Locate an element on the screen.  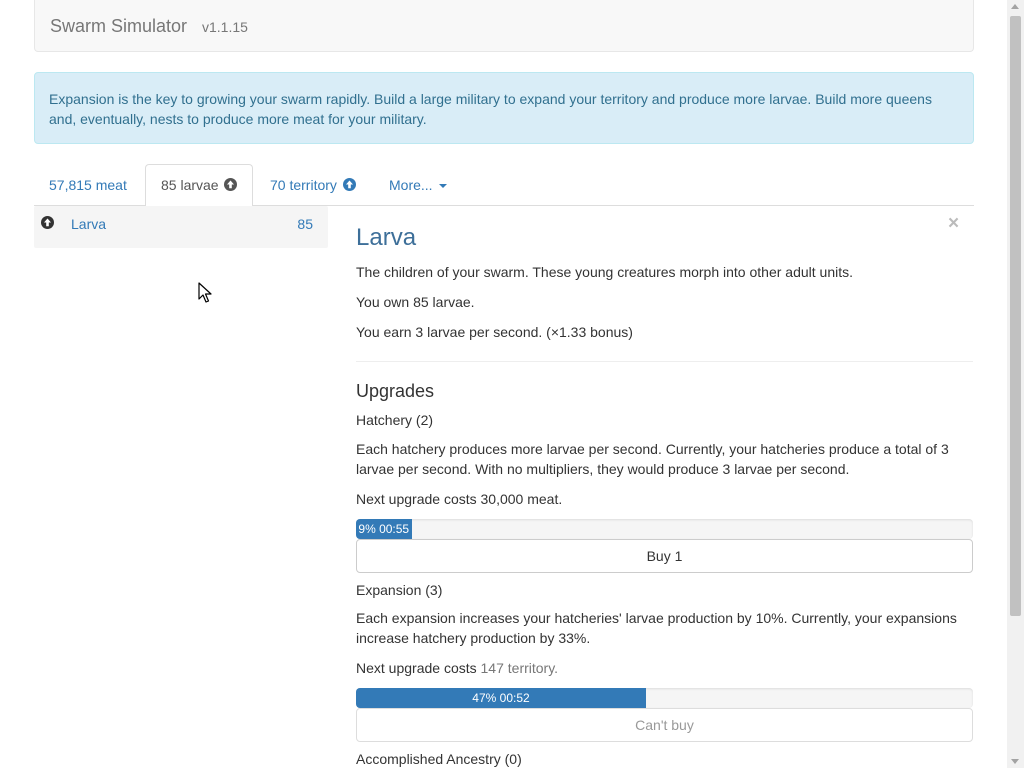
caret-down-icon is located at coordinates (442, 186).